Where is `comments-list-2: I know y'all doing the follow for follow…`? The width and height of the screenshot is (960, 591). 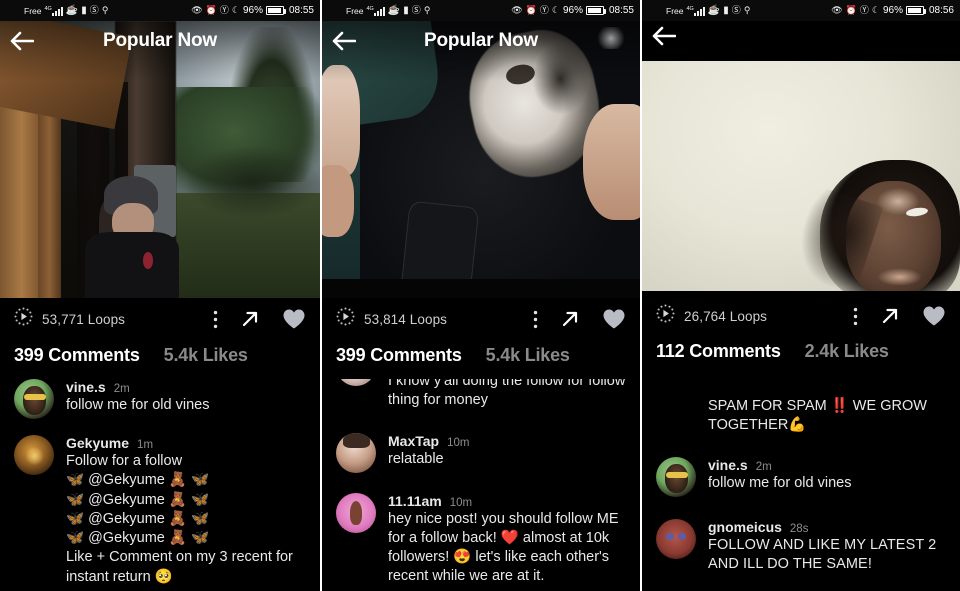
comments-list-2: I know y'all doing the follow for follow… is located at coordinates (481, 481).